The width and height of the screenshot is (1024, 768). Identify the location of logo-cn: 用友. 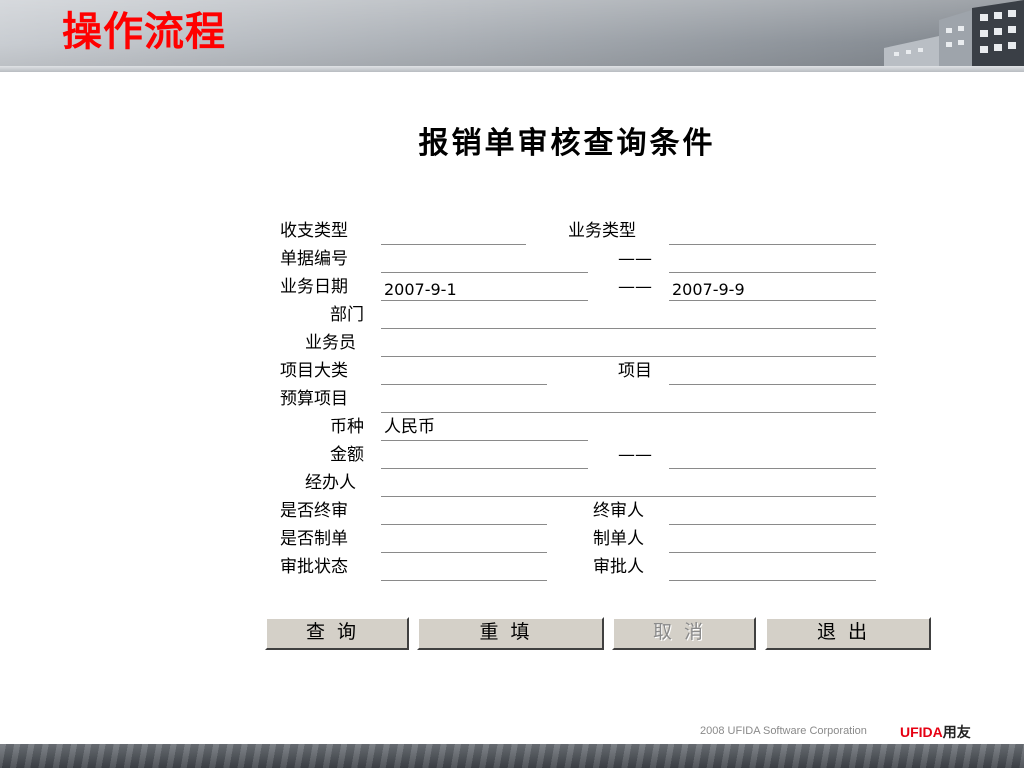
(956, 732).